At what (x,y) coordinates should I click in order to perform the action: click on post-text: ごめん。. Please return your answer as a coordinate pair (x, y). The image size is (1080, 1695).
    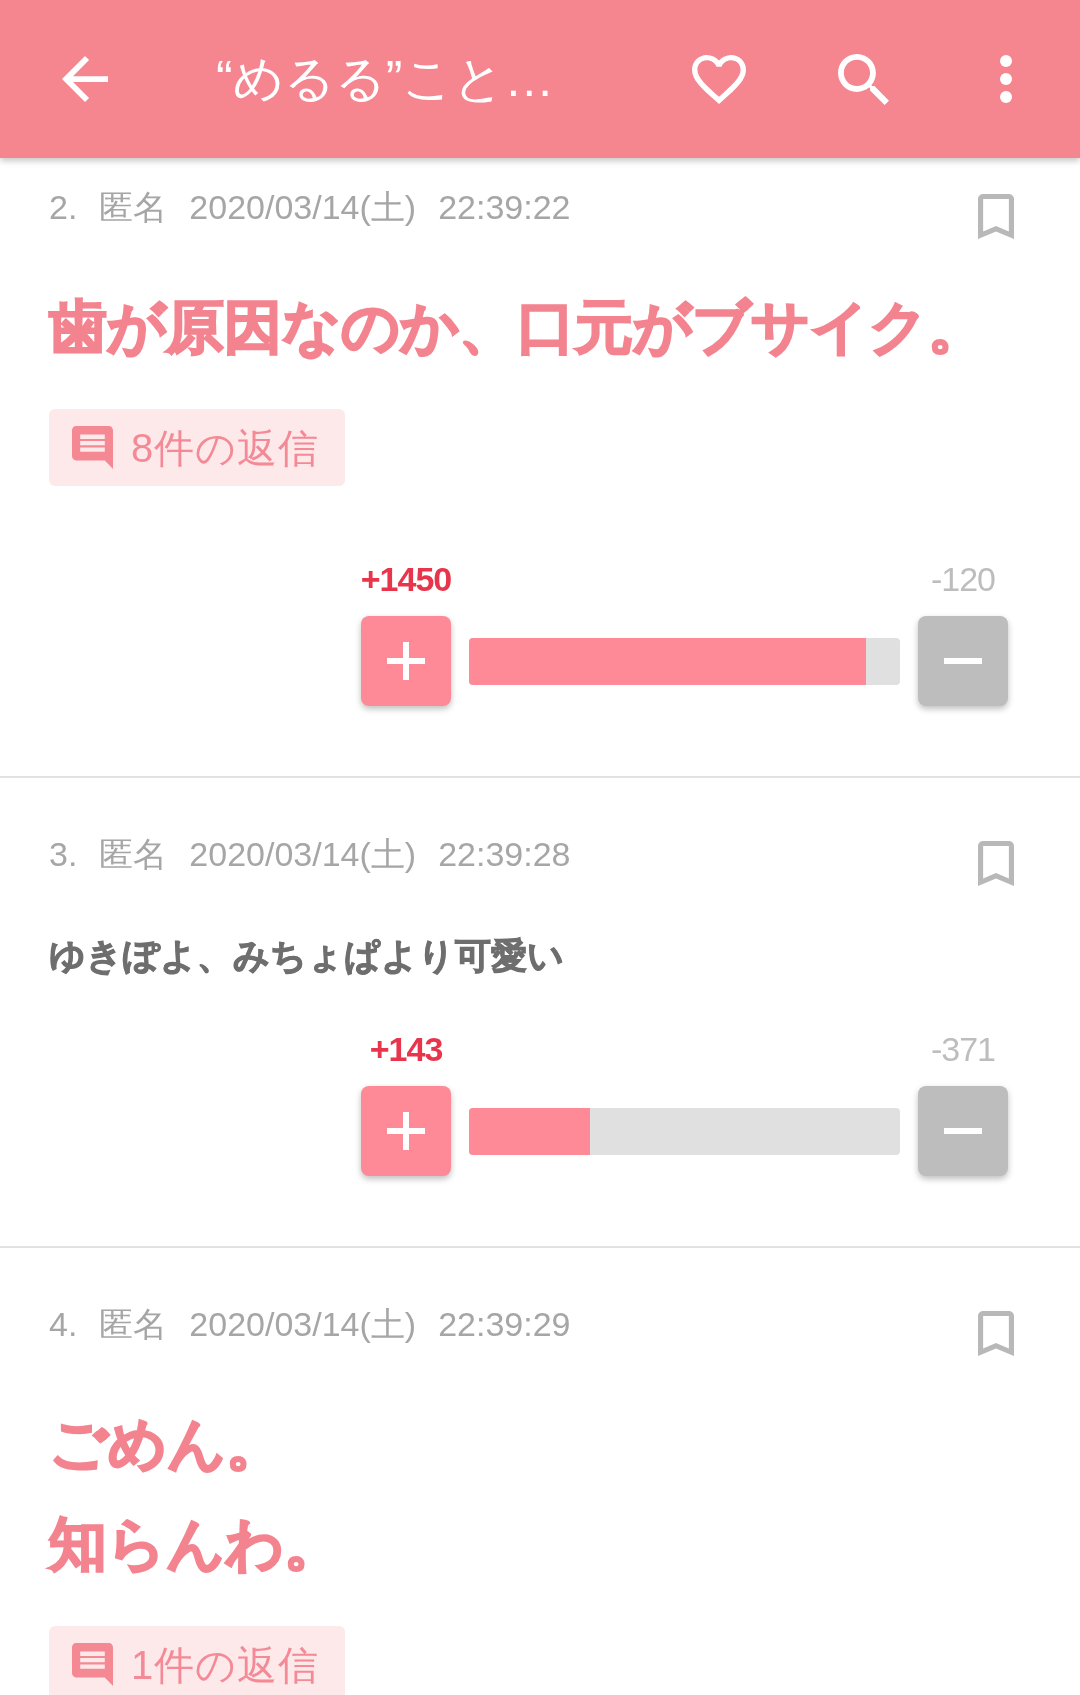
    Looking at the image, I should click on (166, 1444).